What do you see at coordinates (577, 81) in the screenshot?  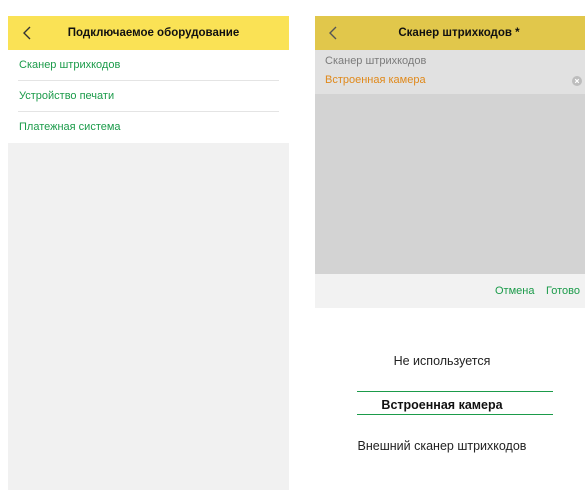 I see `clear-circle-icon` at bounding box center [577, 81].